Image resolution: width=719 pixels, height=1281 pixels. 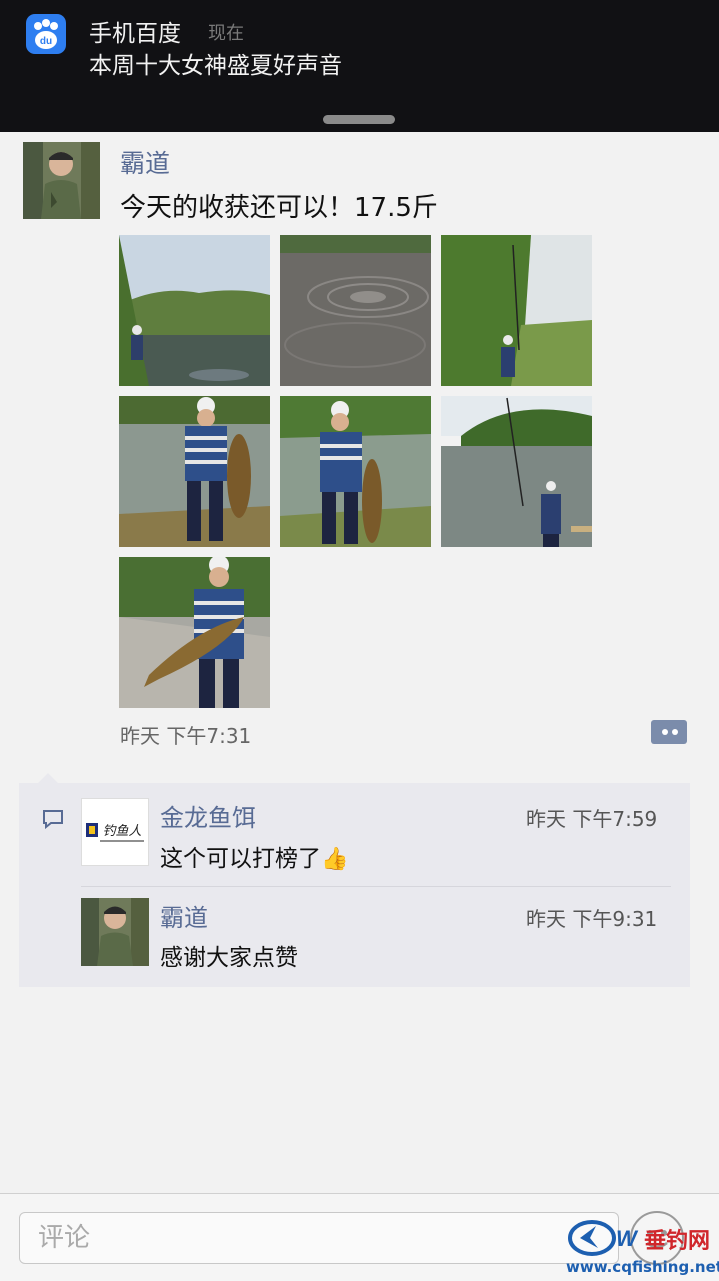 What do you see at coordinates (215, 66) in the screenshot?
I see `notification-message: 本周十大女神盛夏好声音` at bounding box center [215, 66].